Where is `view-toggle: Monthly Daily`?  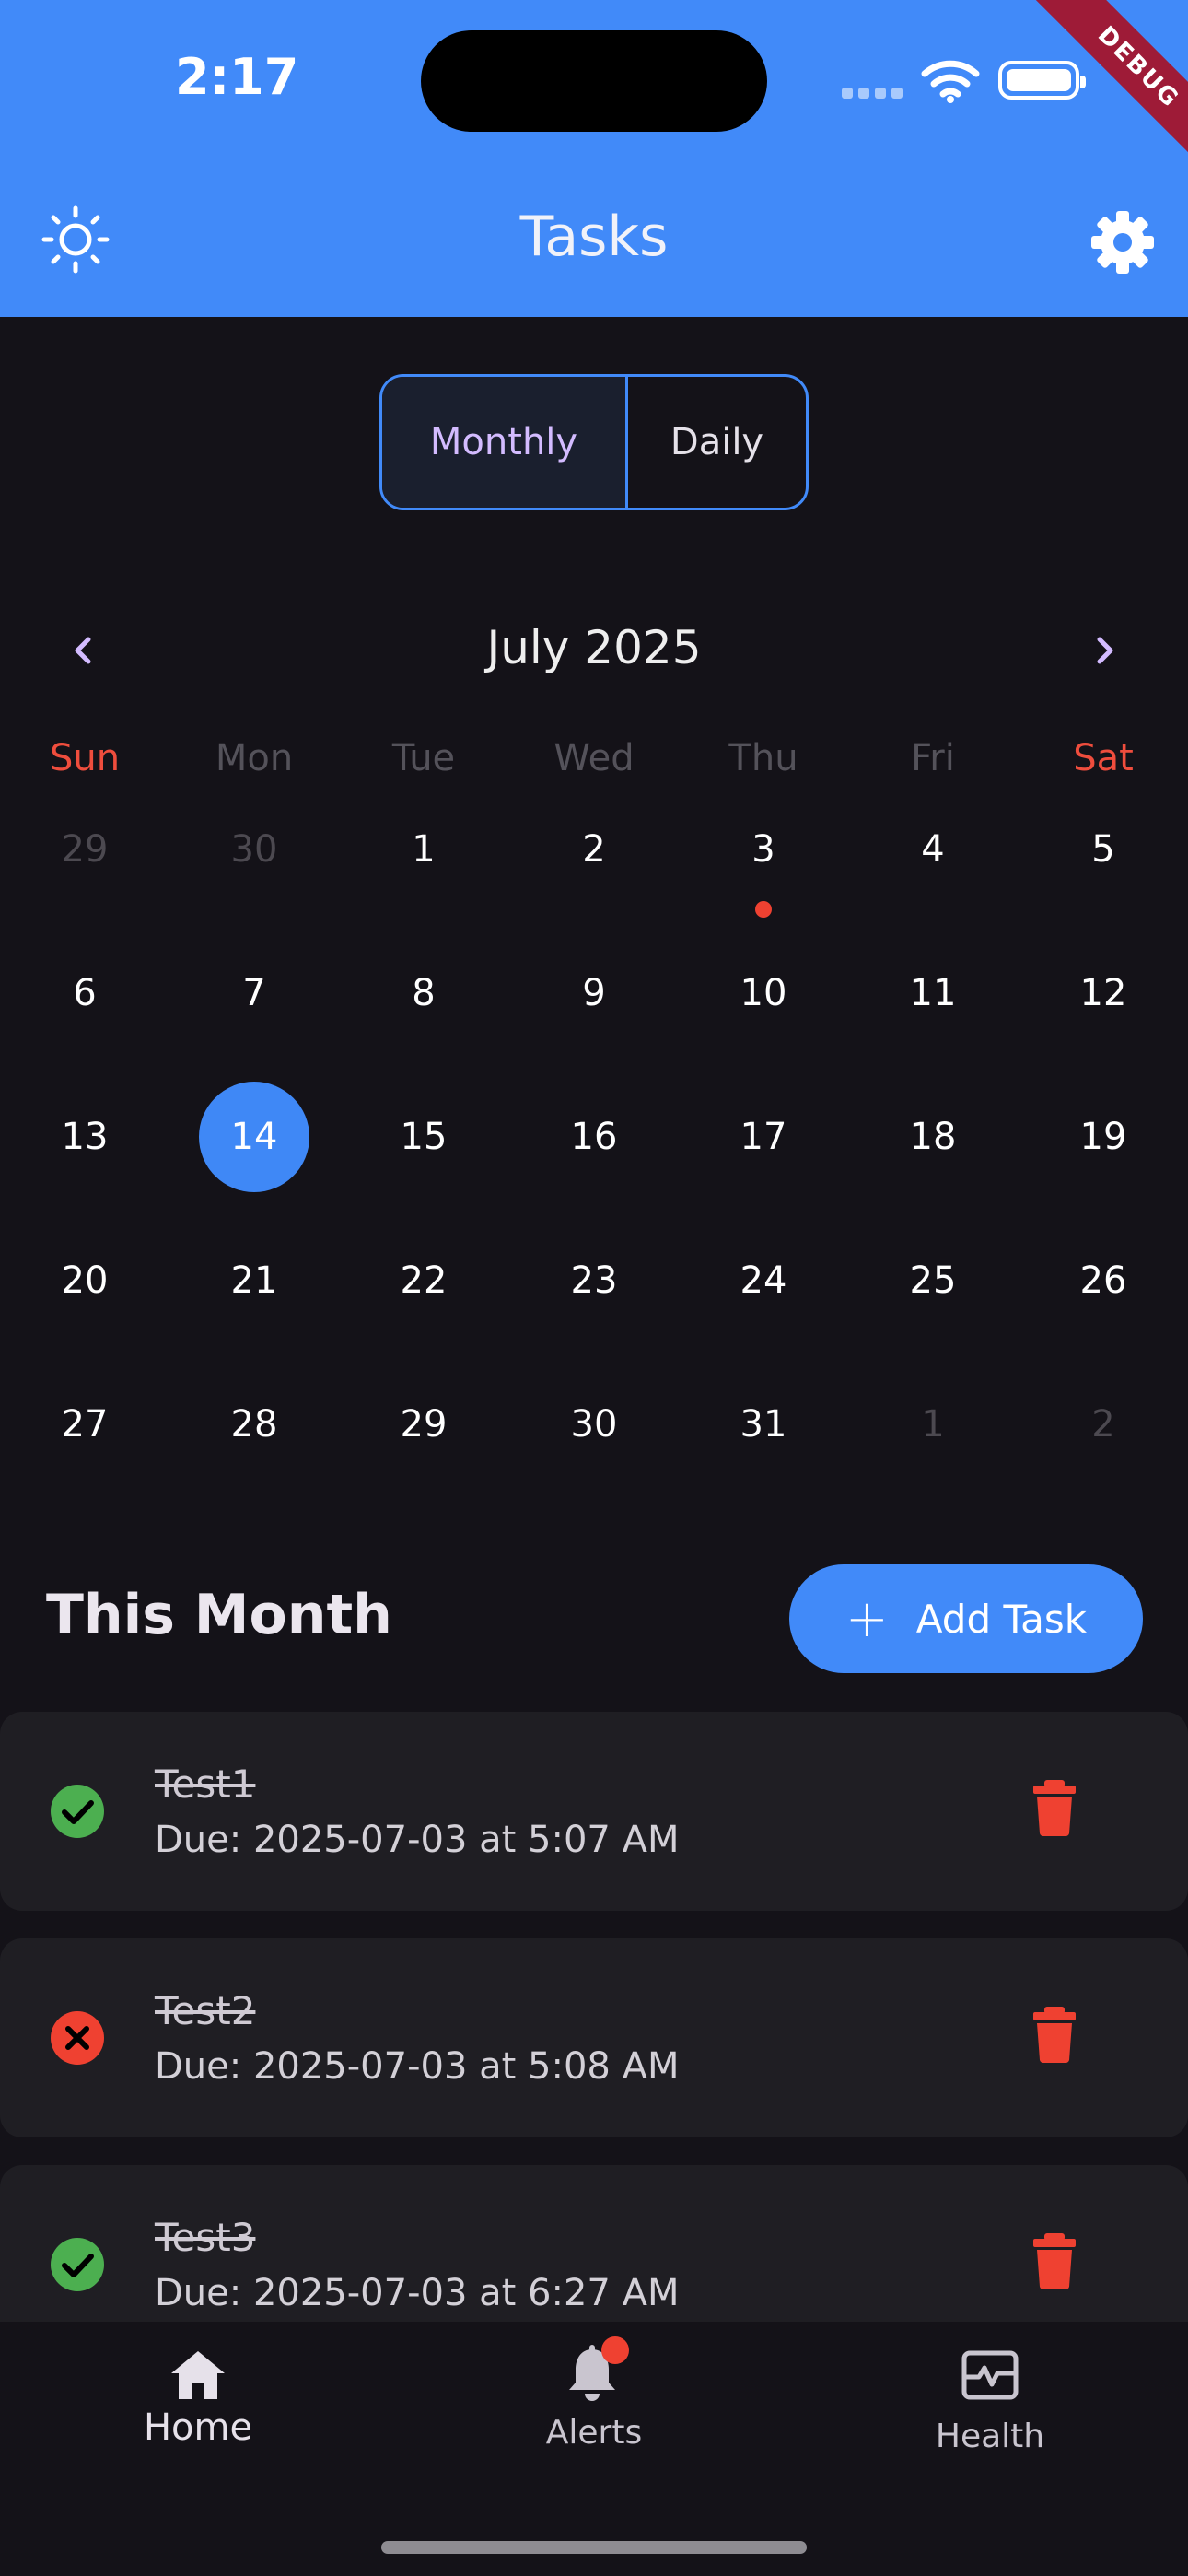
view-toggle: Monthly Daily is located at coordinates (594, 442).